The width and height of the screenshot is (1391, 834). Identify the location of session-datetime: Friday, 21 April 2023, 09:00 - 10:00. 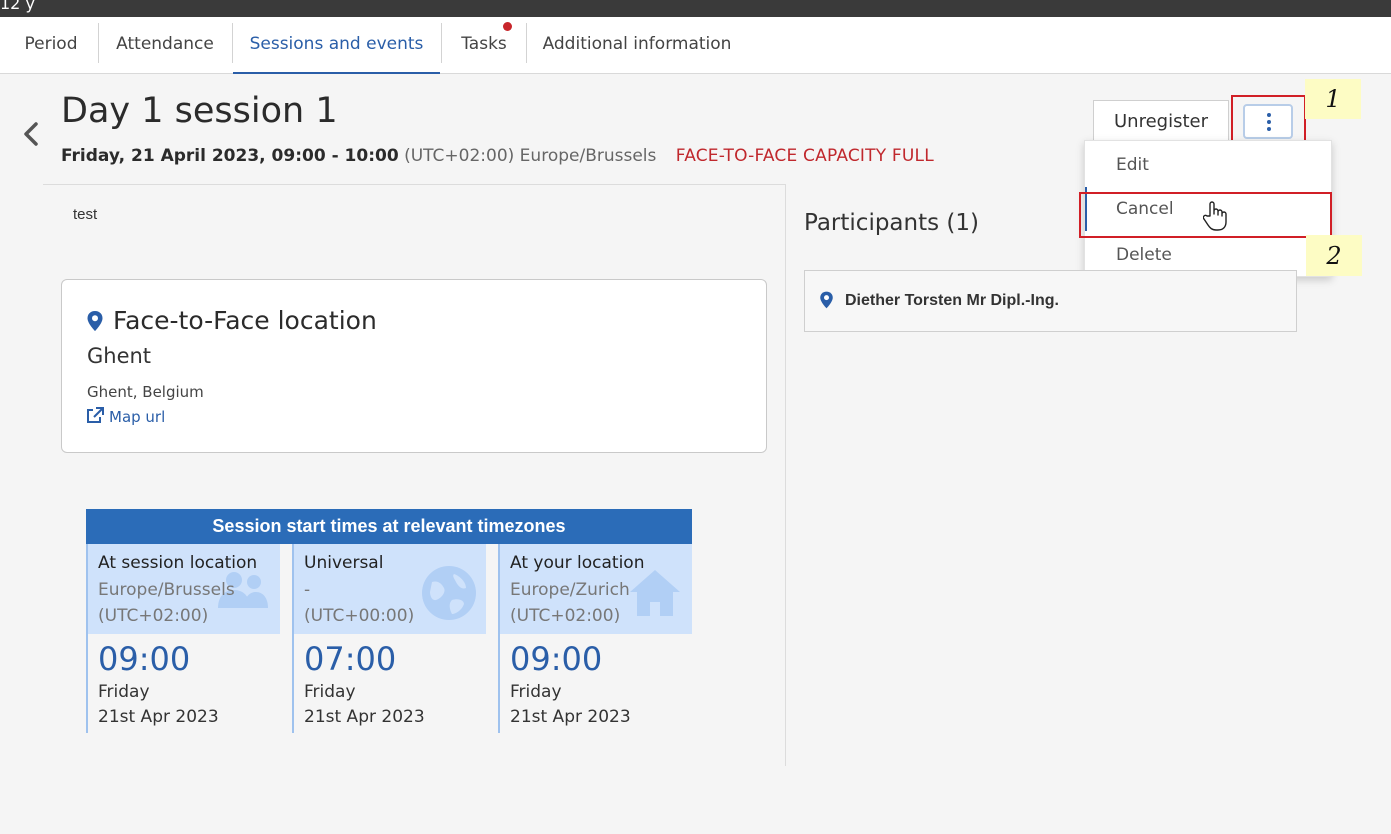
(230, 156).